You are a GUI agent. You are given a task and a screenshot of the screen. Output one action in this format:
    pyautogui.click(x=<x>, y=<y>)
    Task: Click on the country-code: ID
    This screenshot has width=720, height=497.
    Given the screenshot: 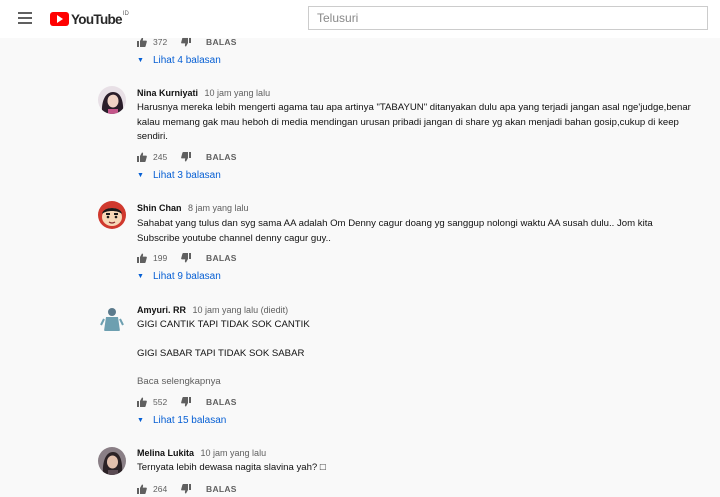 What is the action you would take?
    pyautogui.click(x=125, y=14)
    